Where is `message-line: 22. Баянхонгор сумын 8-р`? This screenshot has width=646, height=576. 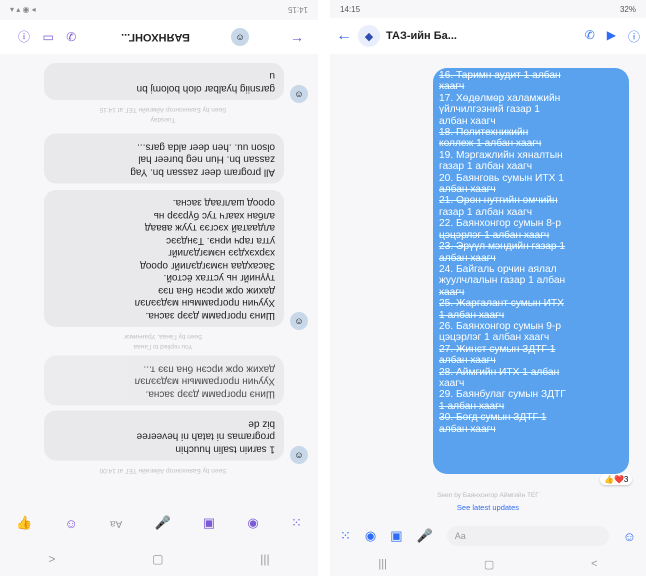 message-line: 22. Баянхонгор сумын 8-р is located at coordinates (500, 224).